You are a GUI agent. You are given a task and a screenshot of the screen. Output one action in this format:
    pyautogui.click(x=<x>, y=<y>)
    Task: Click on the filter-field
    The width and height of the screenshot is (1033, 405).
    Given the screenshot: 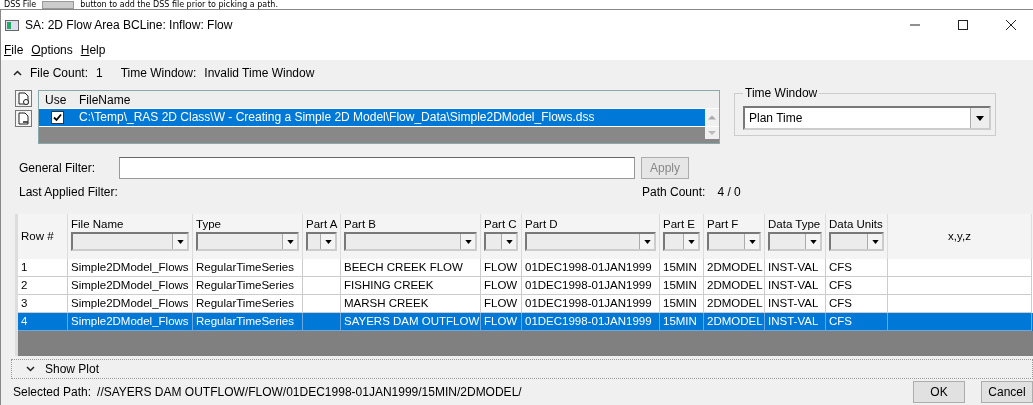 What is the action you would take?
    pyautogui.click(x=377, y=168)
    